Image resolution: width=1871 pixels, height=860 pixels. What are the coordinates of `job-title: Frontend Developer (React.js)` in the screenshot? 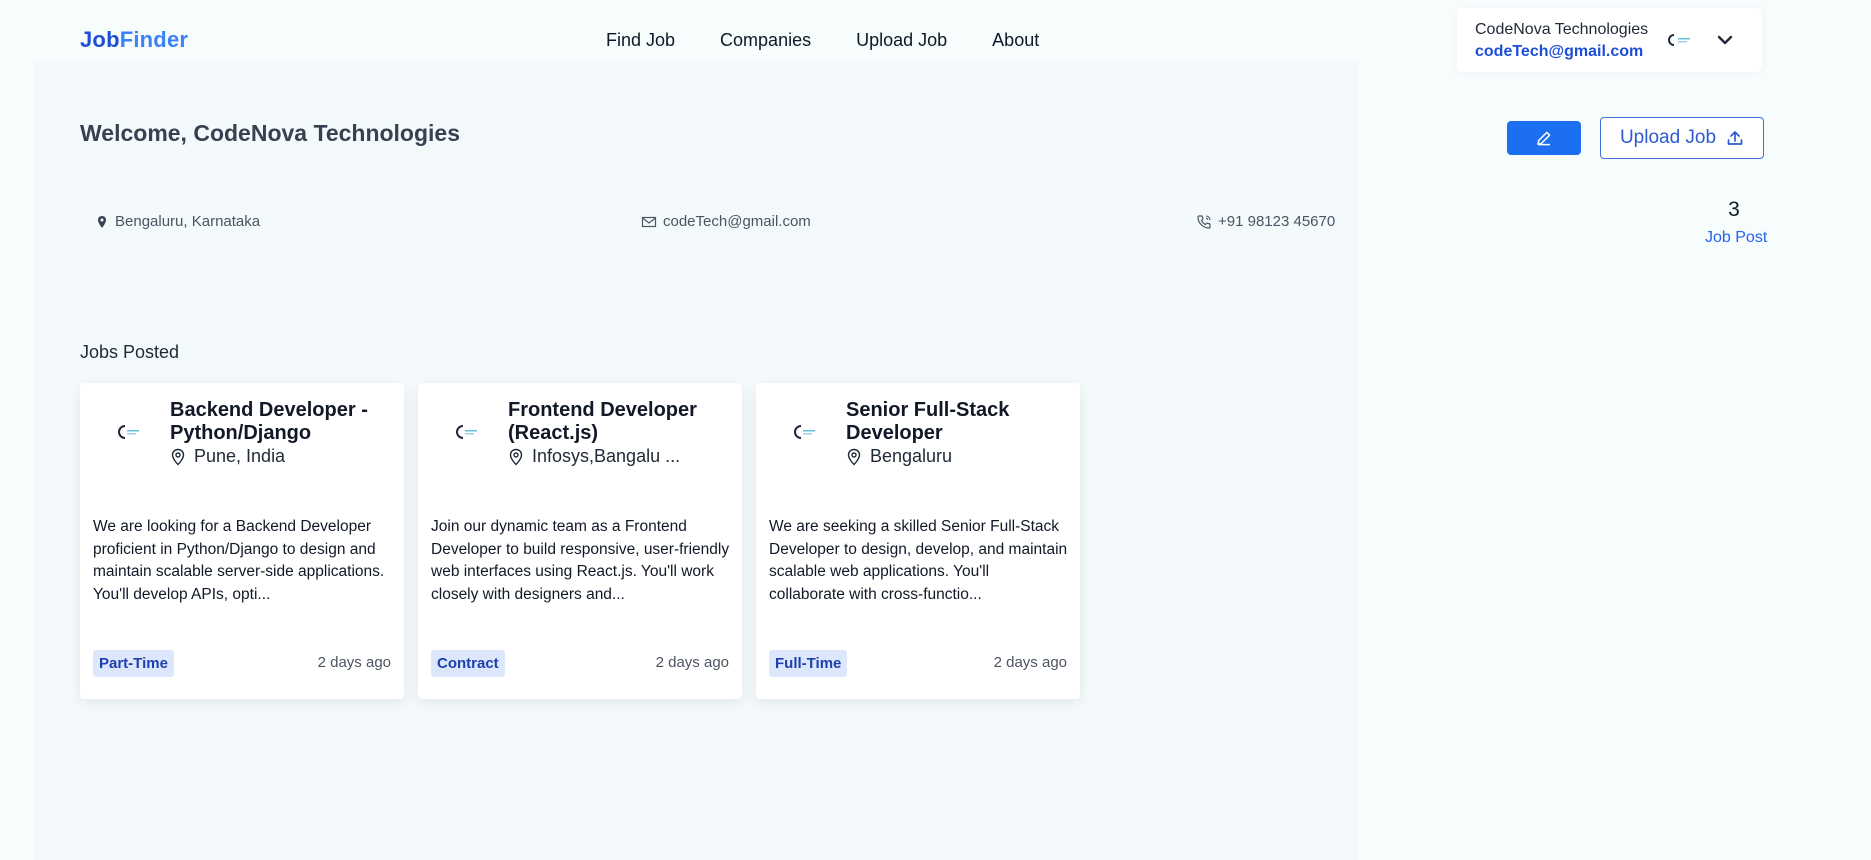 It's located at (602, 421).